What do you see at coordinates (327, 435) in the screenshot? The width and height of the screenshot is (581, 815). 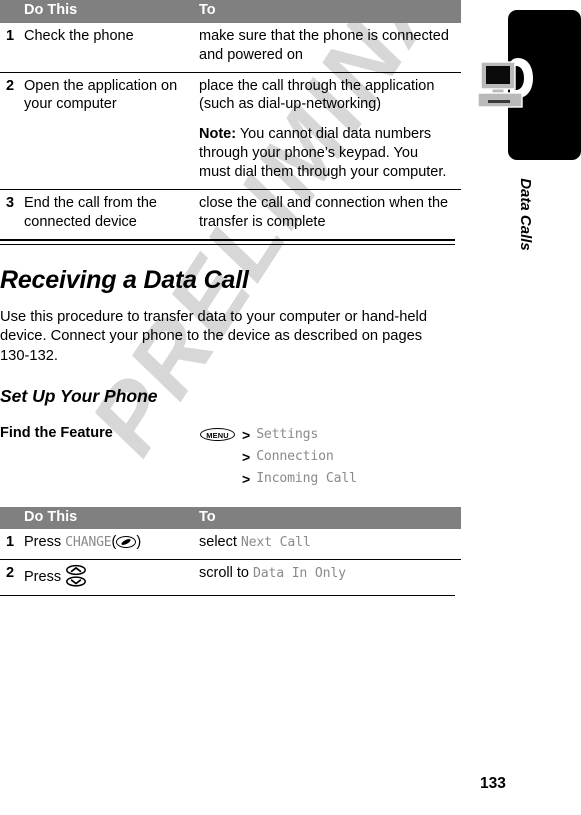 I see `menu-path-row: MENU > Settings` at bounding box center [327, 435].